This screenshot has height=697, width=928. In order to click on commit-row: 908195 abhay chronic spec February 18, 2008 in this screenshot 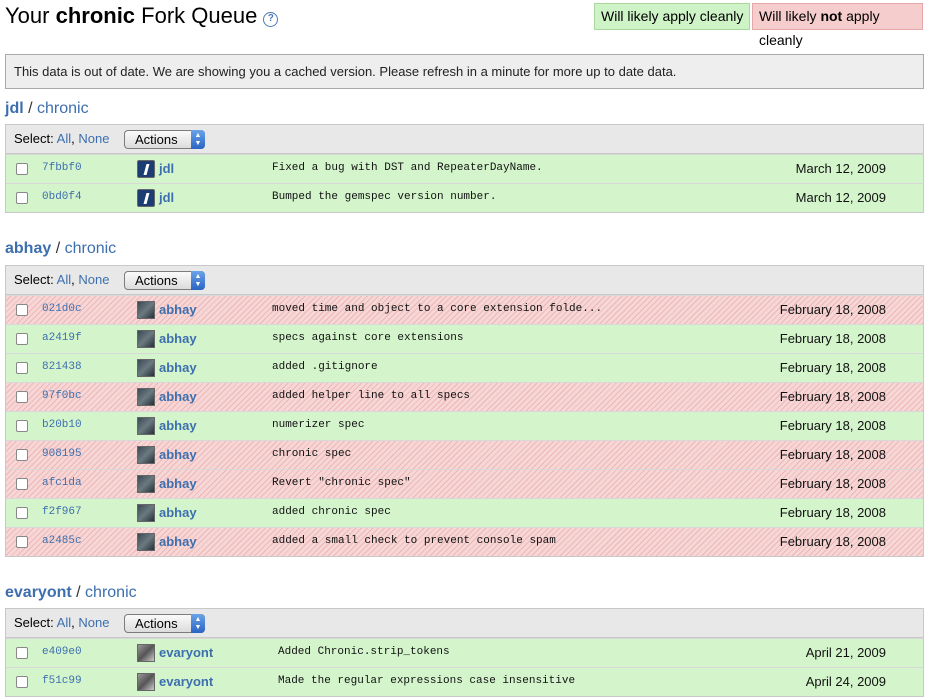, I will do `click(464, 454)`.